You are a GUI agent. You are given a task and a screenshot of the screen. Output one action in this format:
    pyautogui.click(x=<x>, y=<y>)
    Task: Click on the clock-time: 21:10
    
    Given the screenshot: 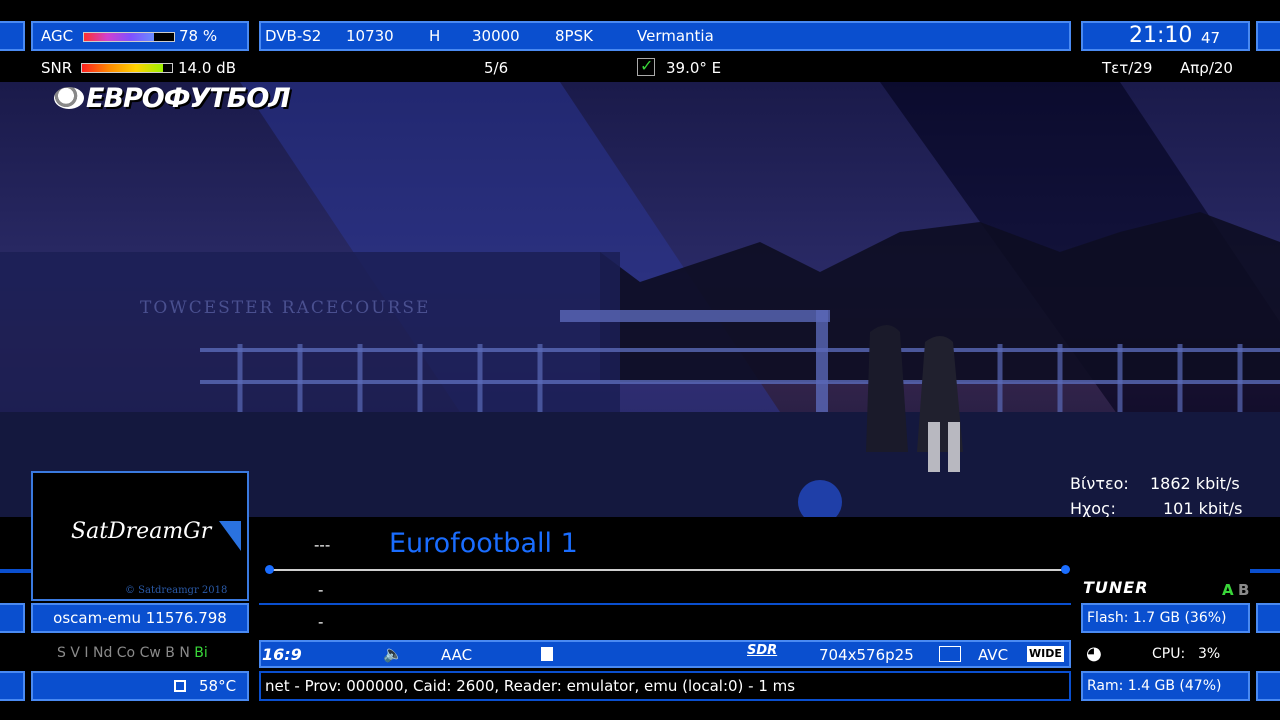 What is the action you would take?
    pyautogui.click(x=1161, y=35)
    